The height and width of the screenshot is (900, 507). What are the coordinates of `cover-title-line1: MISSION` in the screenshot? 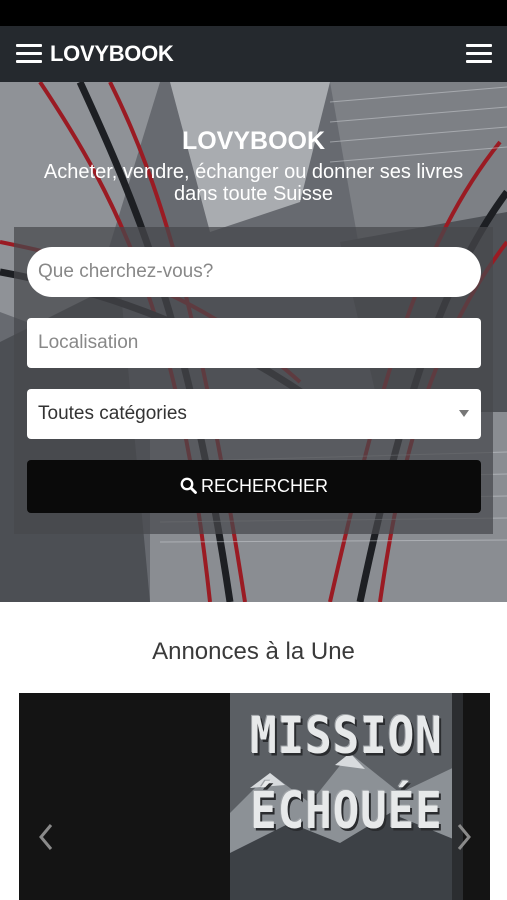 It's located at (346, 736).